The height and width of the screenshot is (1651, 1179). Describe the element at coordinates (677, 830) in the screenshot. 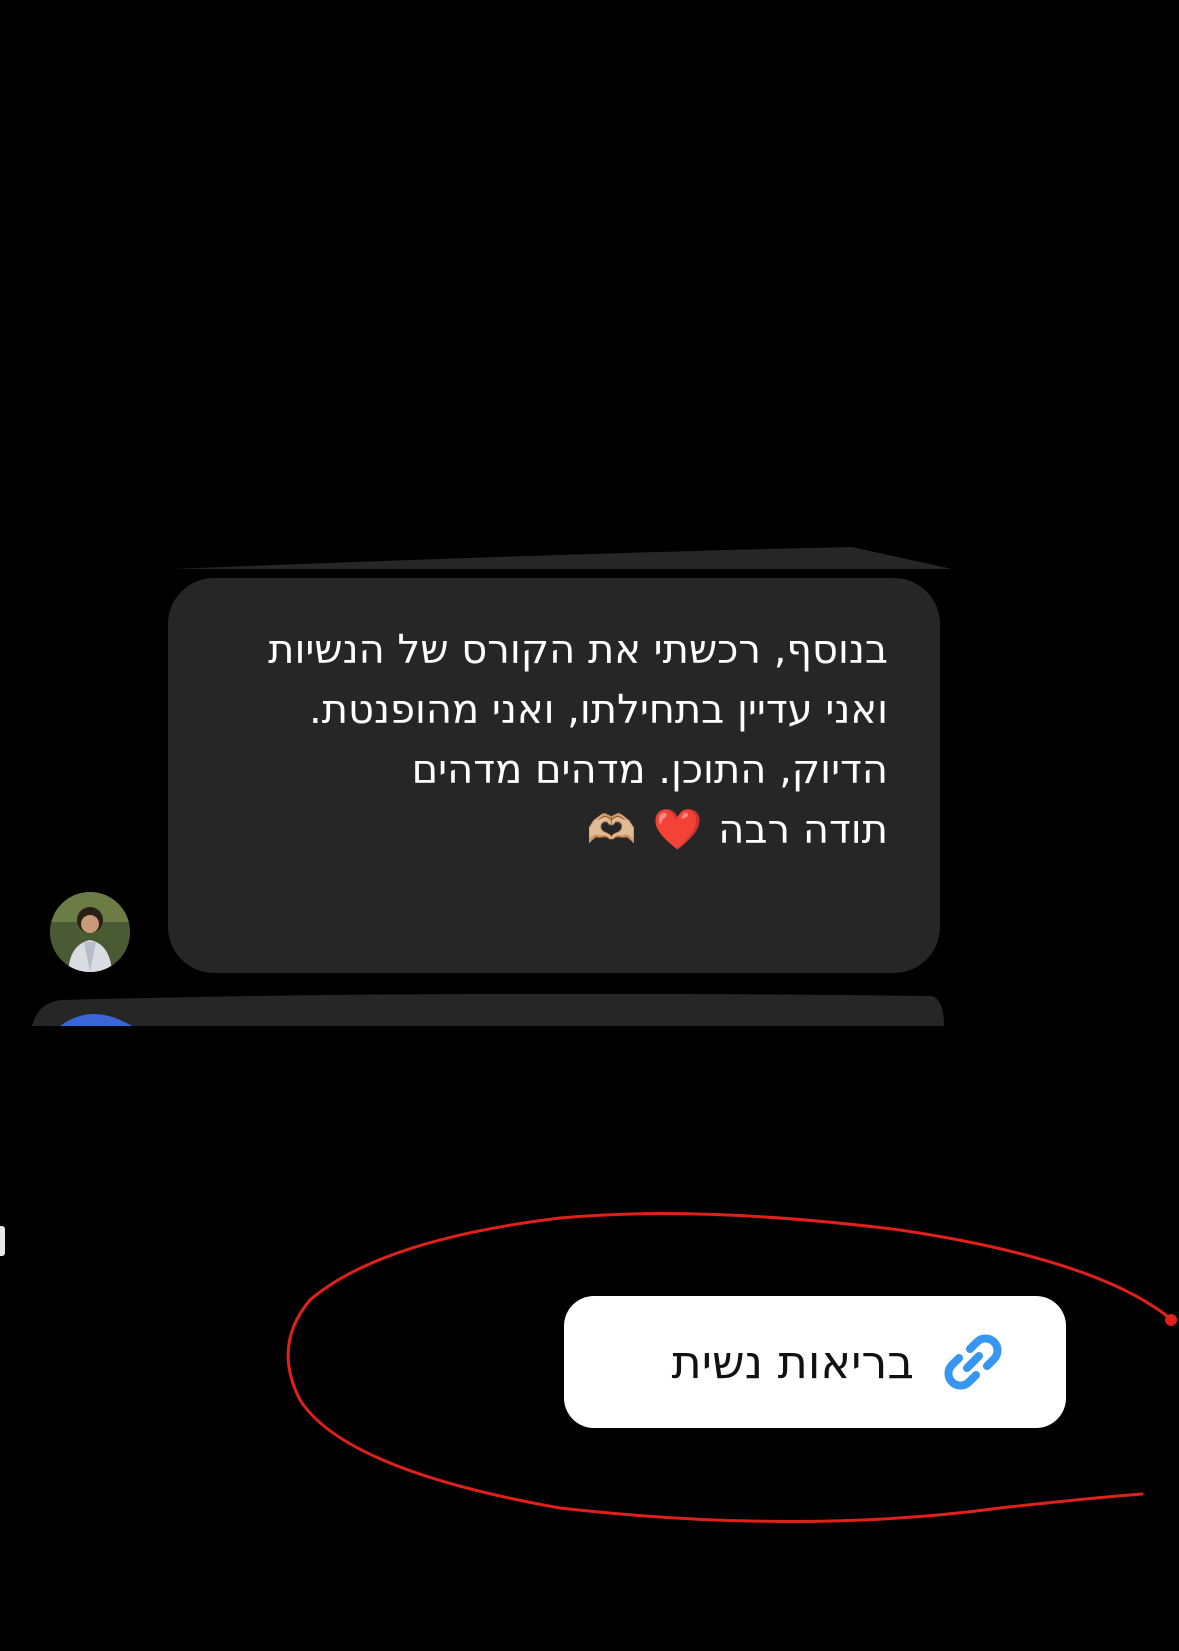

I see `heart-emoji-icon: ❤️` at that location.